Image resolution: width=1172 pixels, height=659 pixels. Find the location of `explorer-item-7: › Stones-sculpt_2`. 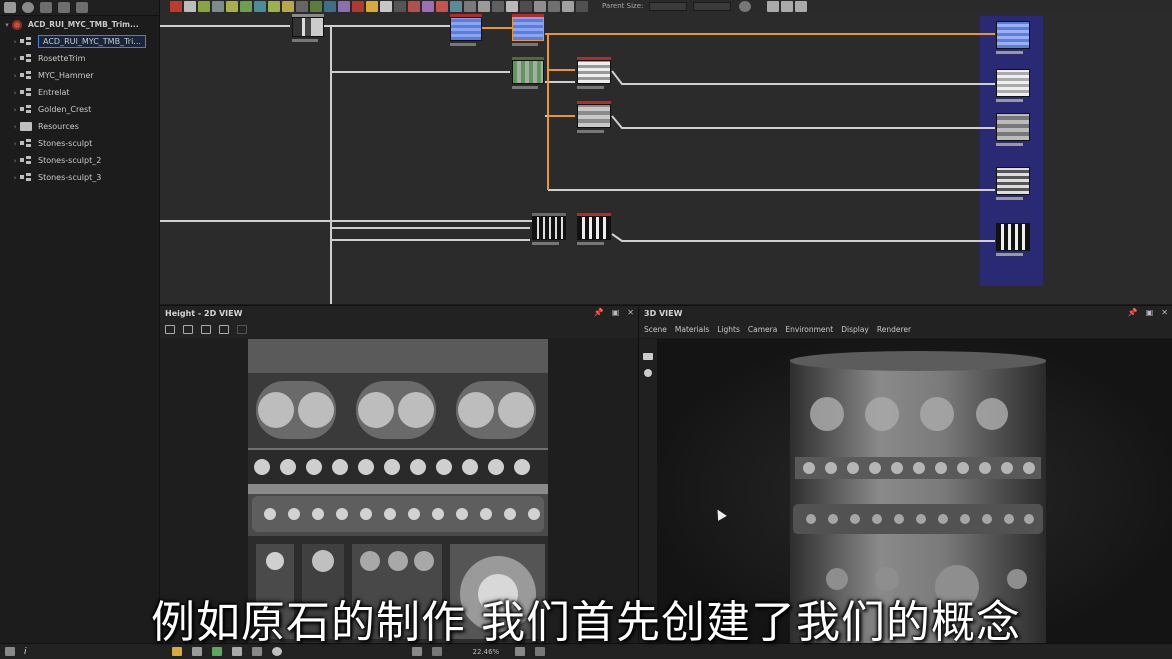

explorer-item-7: › Stones-sculpt_2 is located at coordinates (79, 160).